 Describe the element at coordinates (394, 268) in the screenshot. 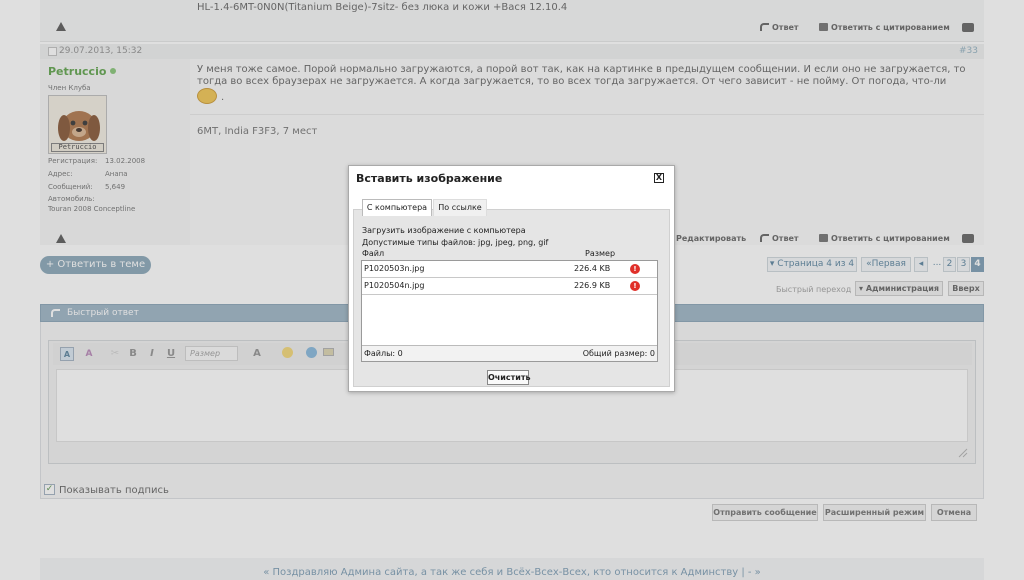

I see `file-name: P1020503n.jpg` at that location.